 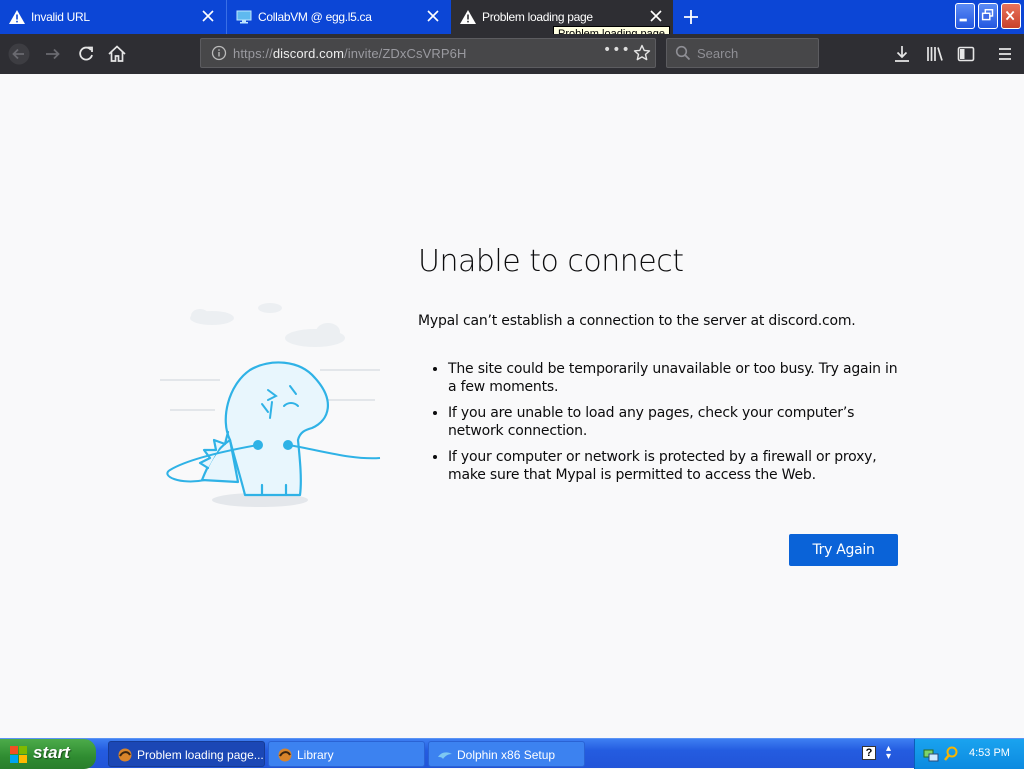 What do you see at coordinates (754, 53) in the screenshot?
I see `search-input` at bounding box center [754, 53].